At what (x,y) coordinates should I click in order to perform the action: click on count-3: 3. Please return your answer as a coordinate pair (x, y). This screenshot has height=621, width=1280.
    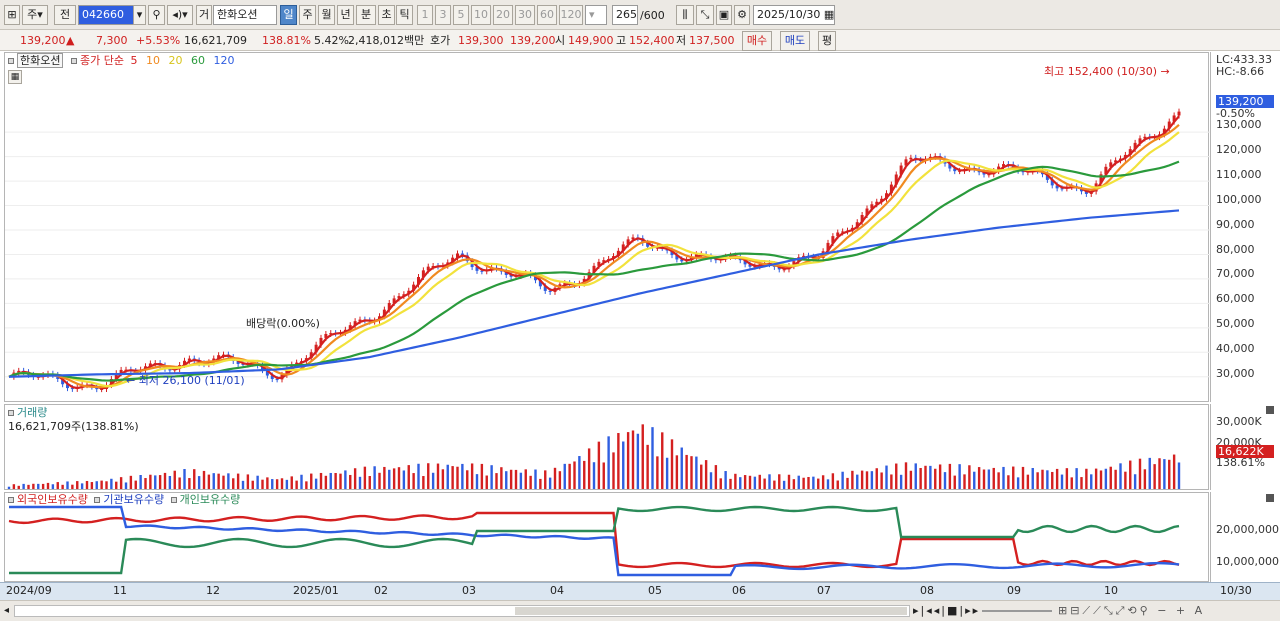
    Looking at the image, I should click on (443, 15).